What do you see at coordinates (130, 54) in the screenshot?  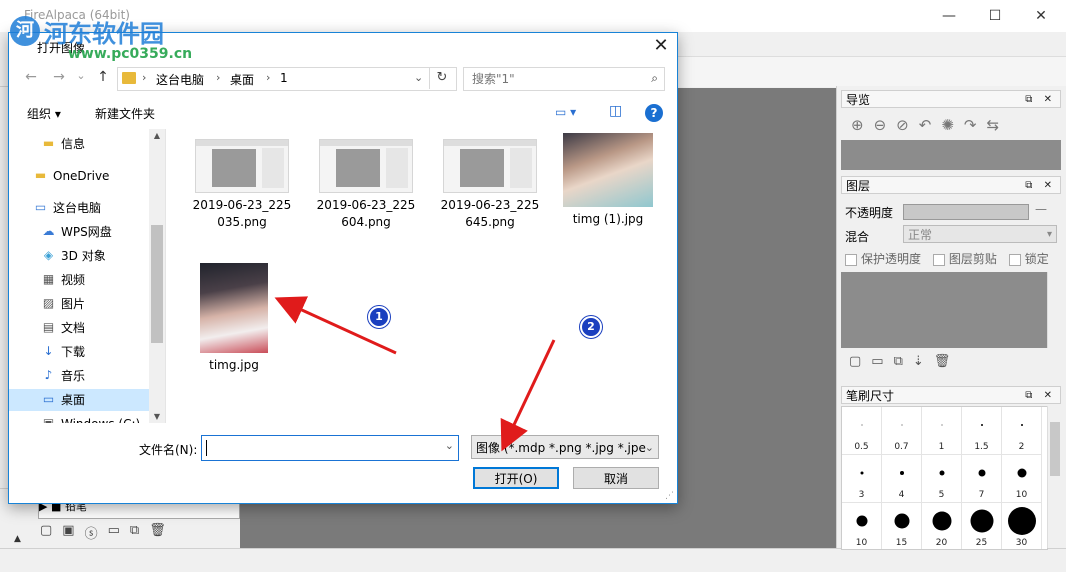 I see `watermark-url: www.pc0359.cn` at bounding box center [130, 54].